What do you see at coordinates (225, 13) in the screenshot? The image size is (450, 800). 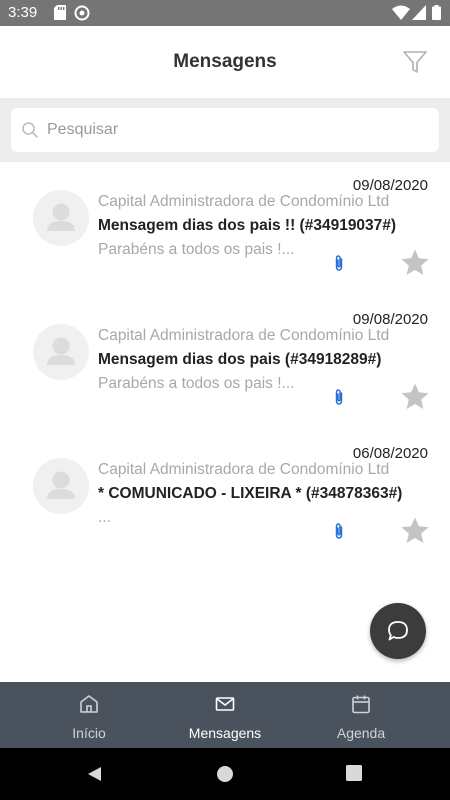 I see `status-bar: 3:39` at bounding box center [225, 13].